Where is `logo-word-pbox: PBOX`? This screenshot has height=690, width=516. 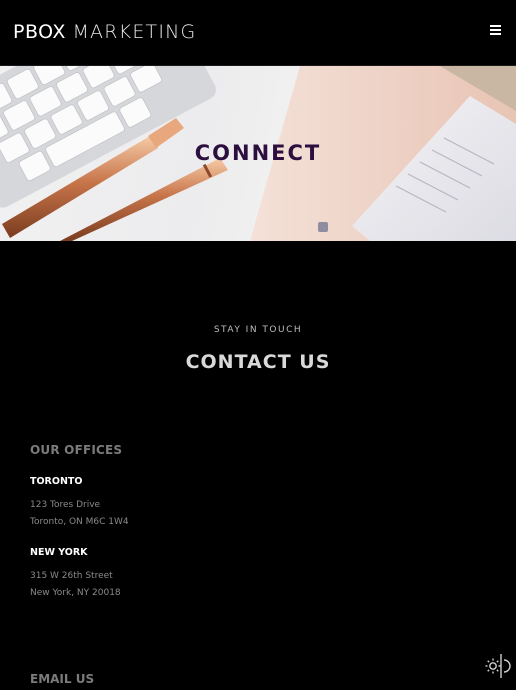
logo-word-pbox: PBOX is located at coordinates (39, 32).